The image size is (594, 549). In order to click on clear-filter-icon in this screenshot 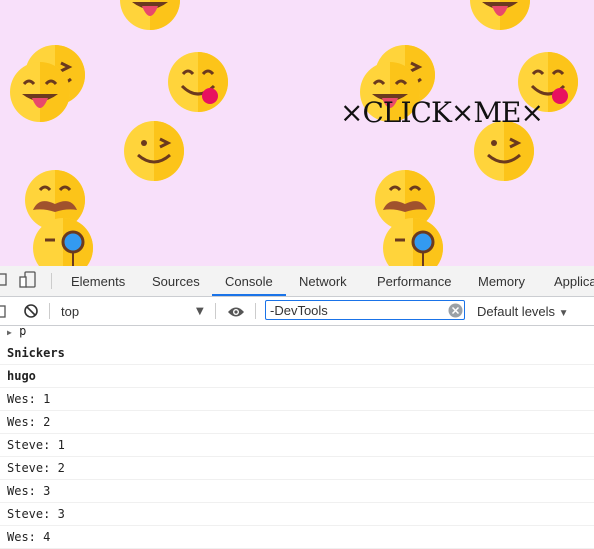, I will do `click(455, 312)`.